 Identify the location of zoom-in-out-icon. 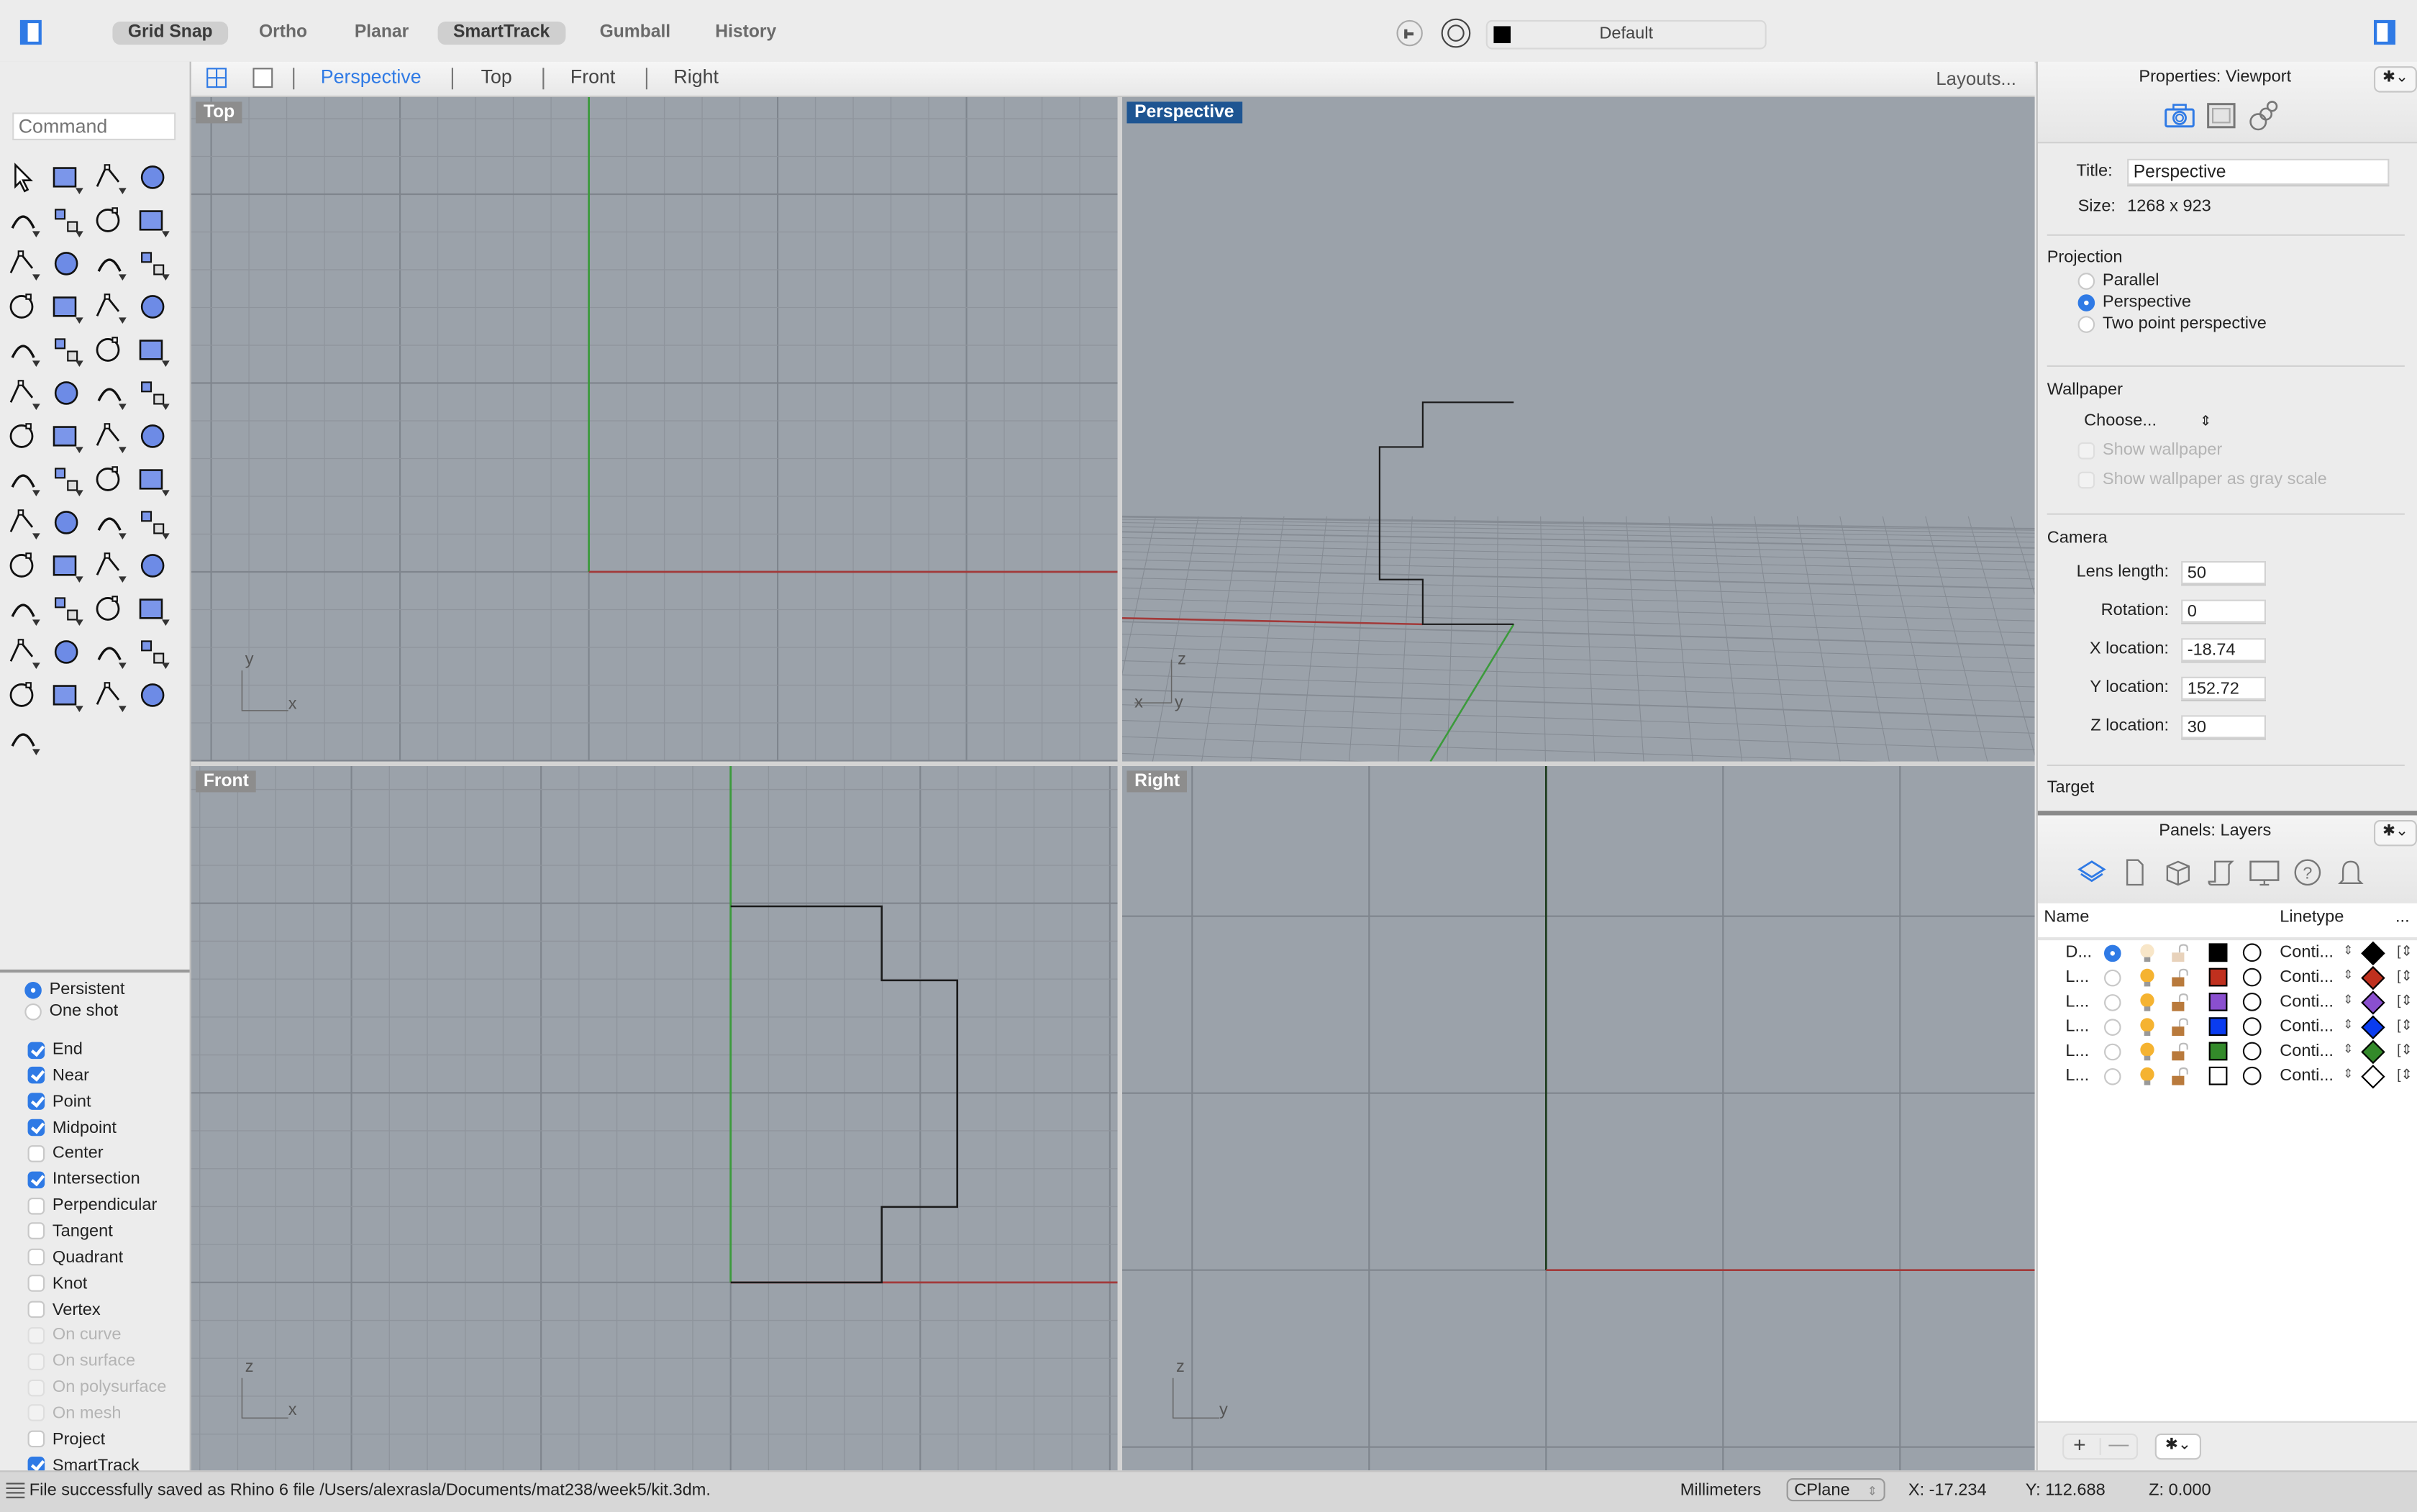
(22, 565).